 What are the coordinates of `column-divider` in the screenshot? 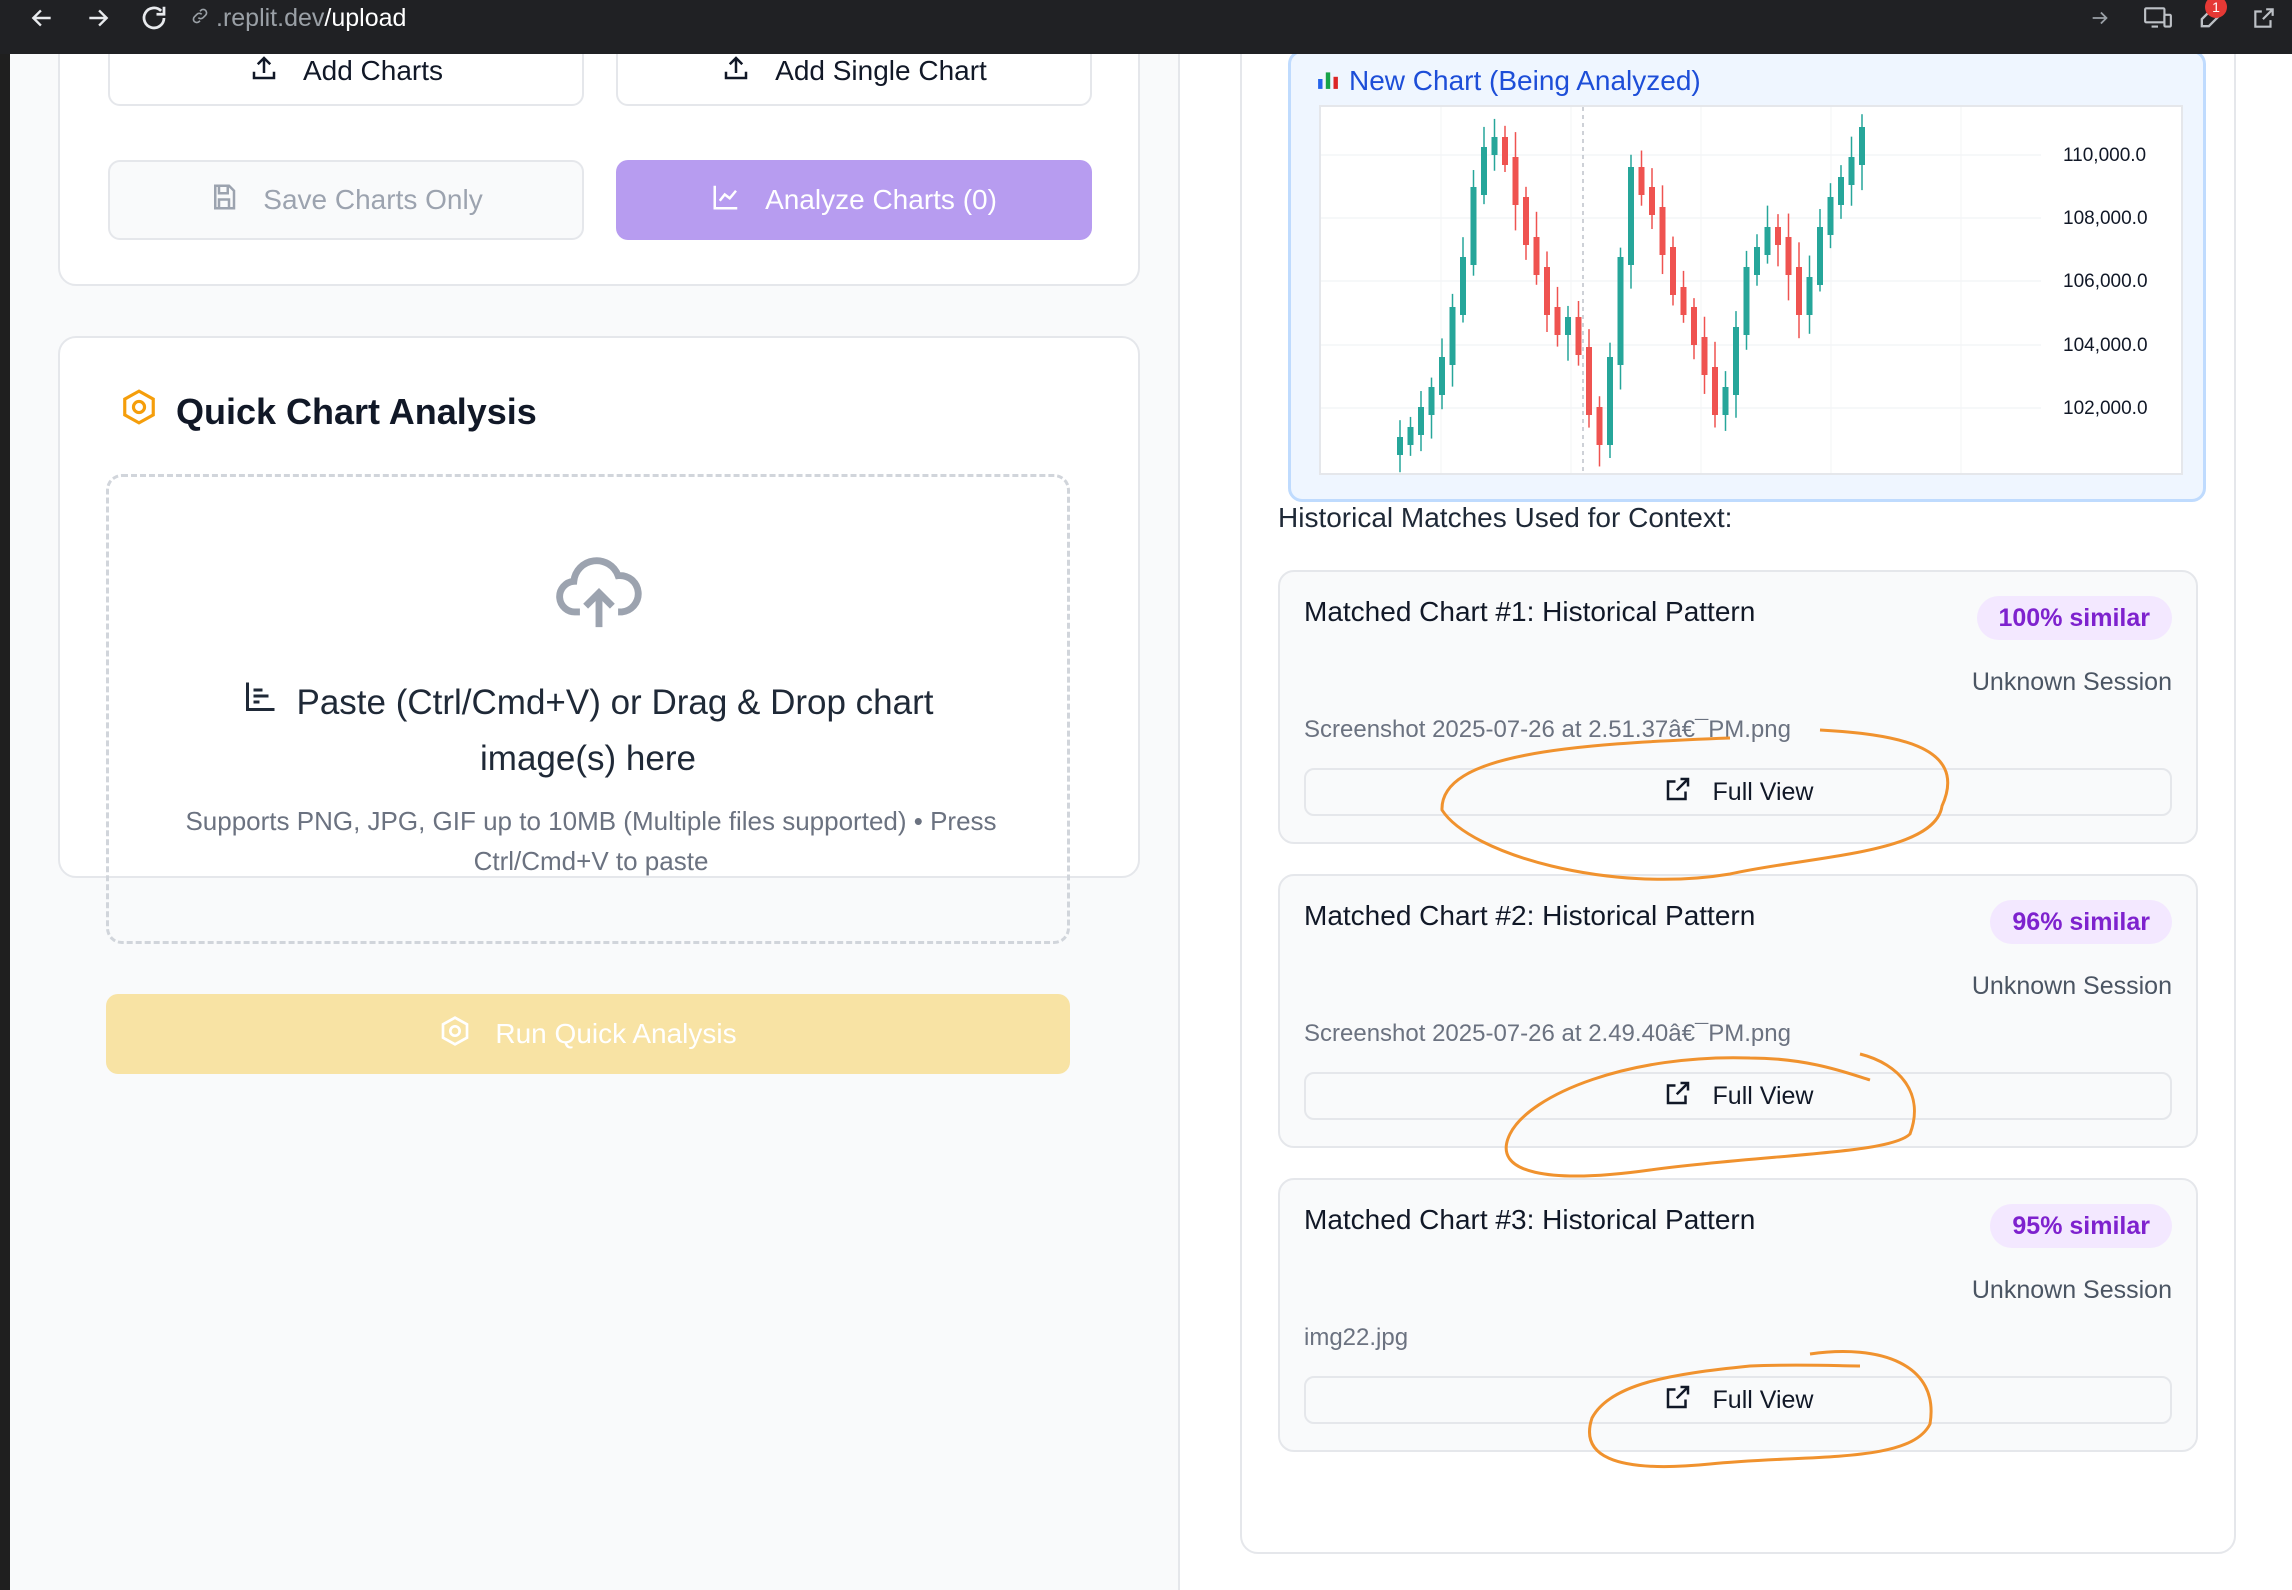 It's located at (1179, 822).